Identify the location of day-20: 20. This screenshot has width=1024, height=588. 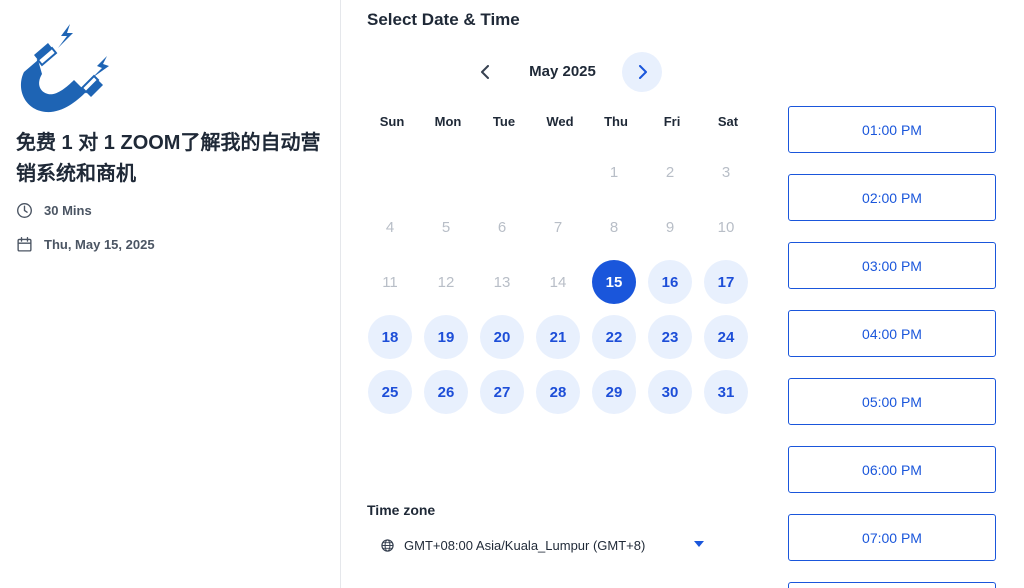
(502, 337).